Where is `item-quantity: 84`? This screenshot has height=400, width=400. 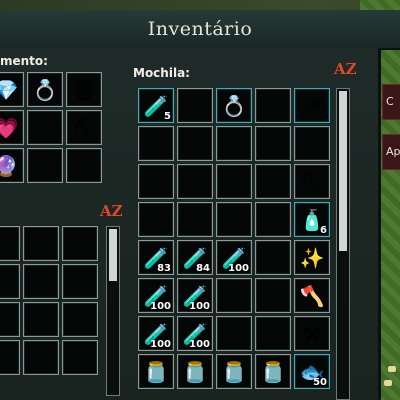
item-quantity: 84 is located at coordinates (203, 268).